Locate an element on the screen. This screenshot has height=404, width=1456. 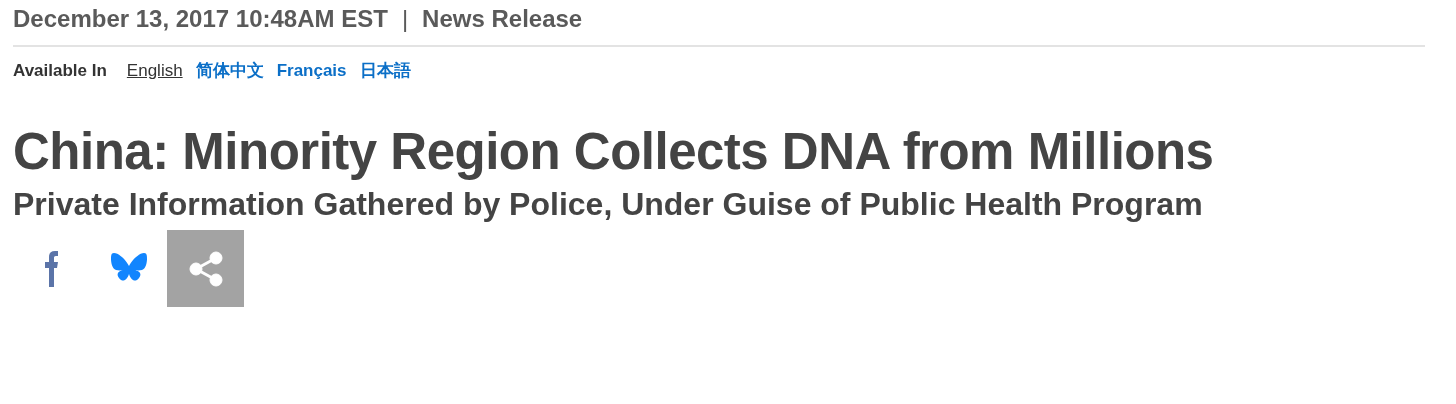
facebook-icon is located at coordinates (51, 268).